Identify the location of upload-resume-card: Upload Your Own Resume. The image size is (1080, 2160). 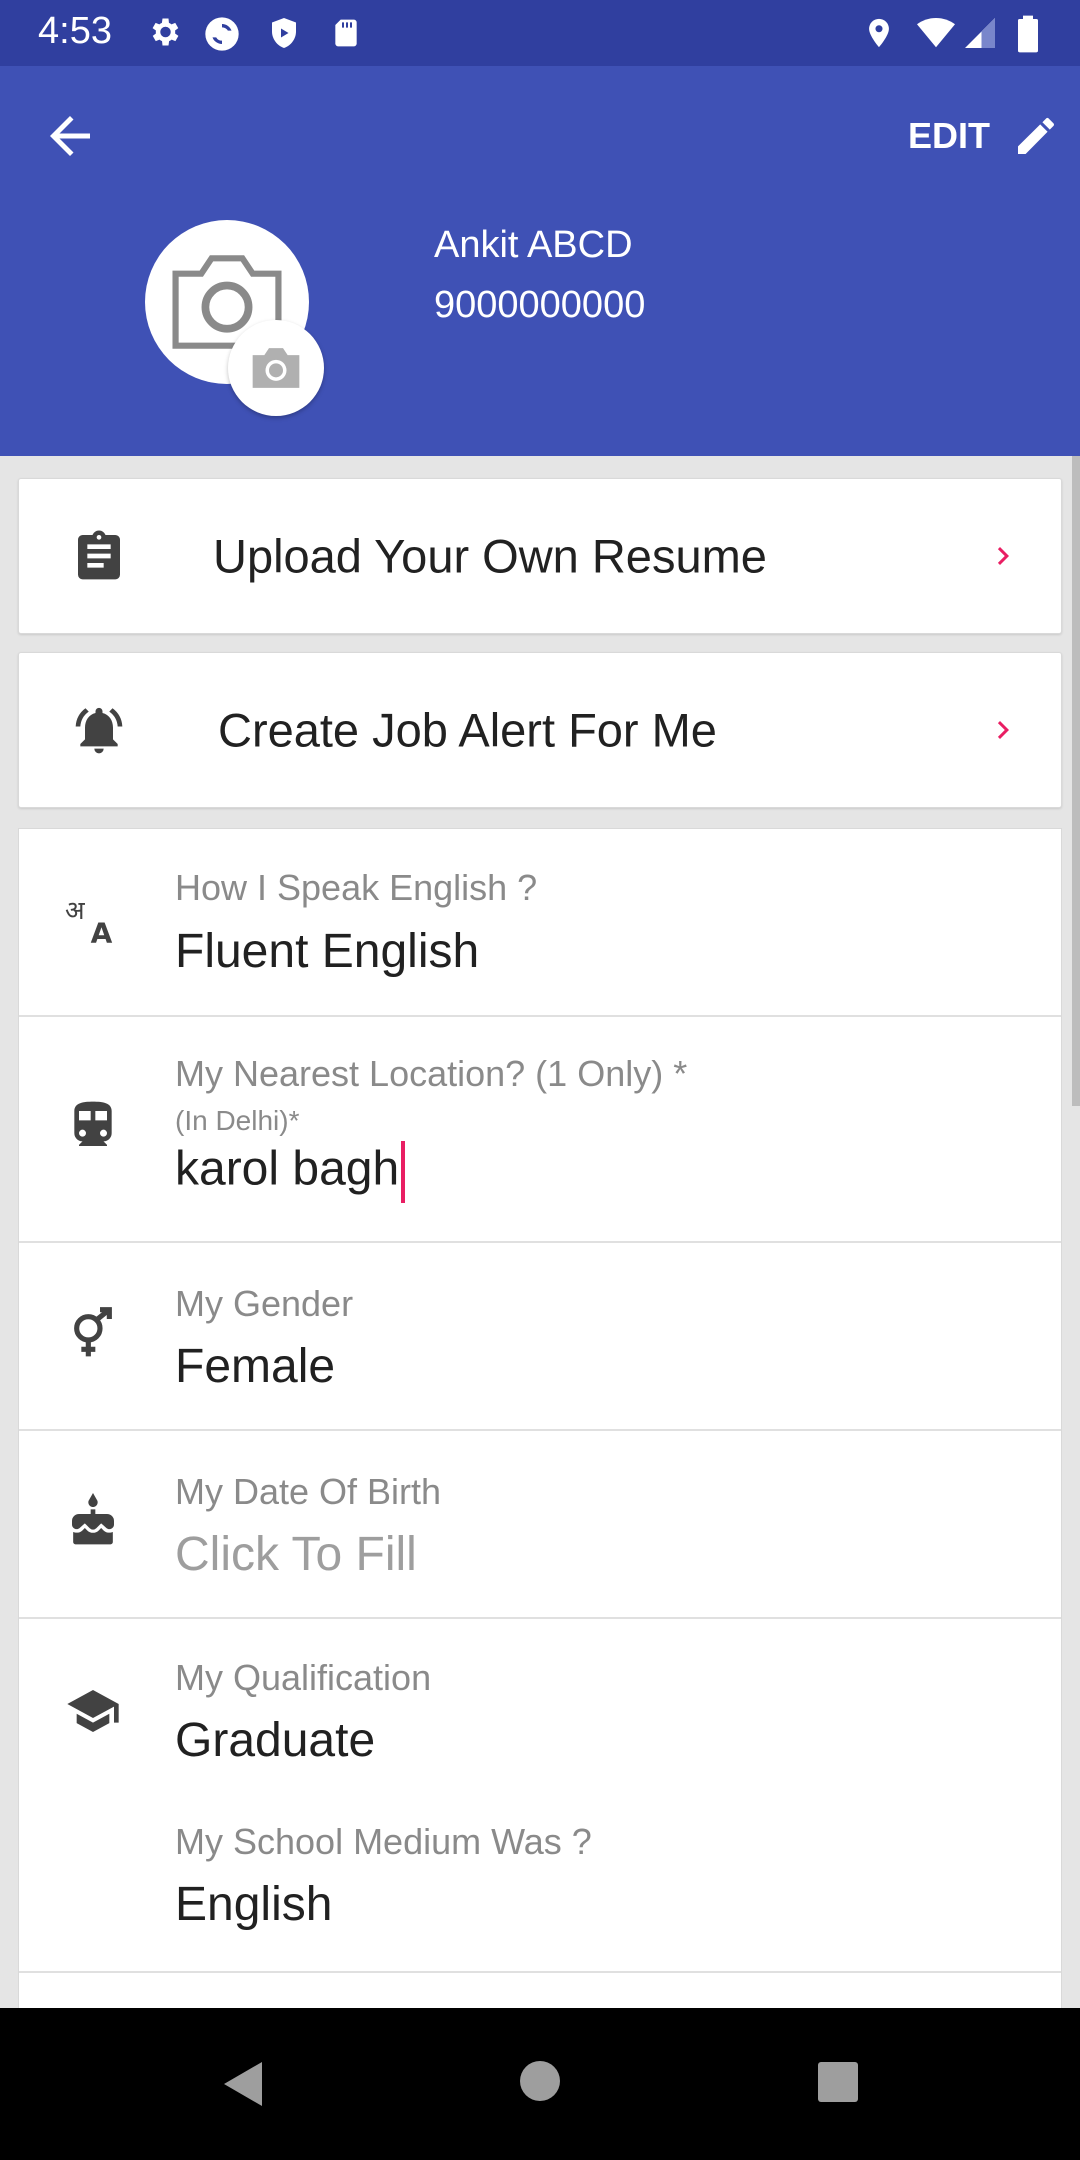
(540, 556).